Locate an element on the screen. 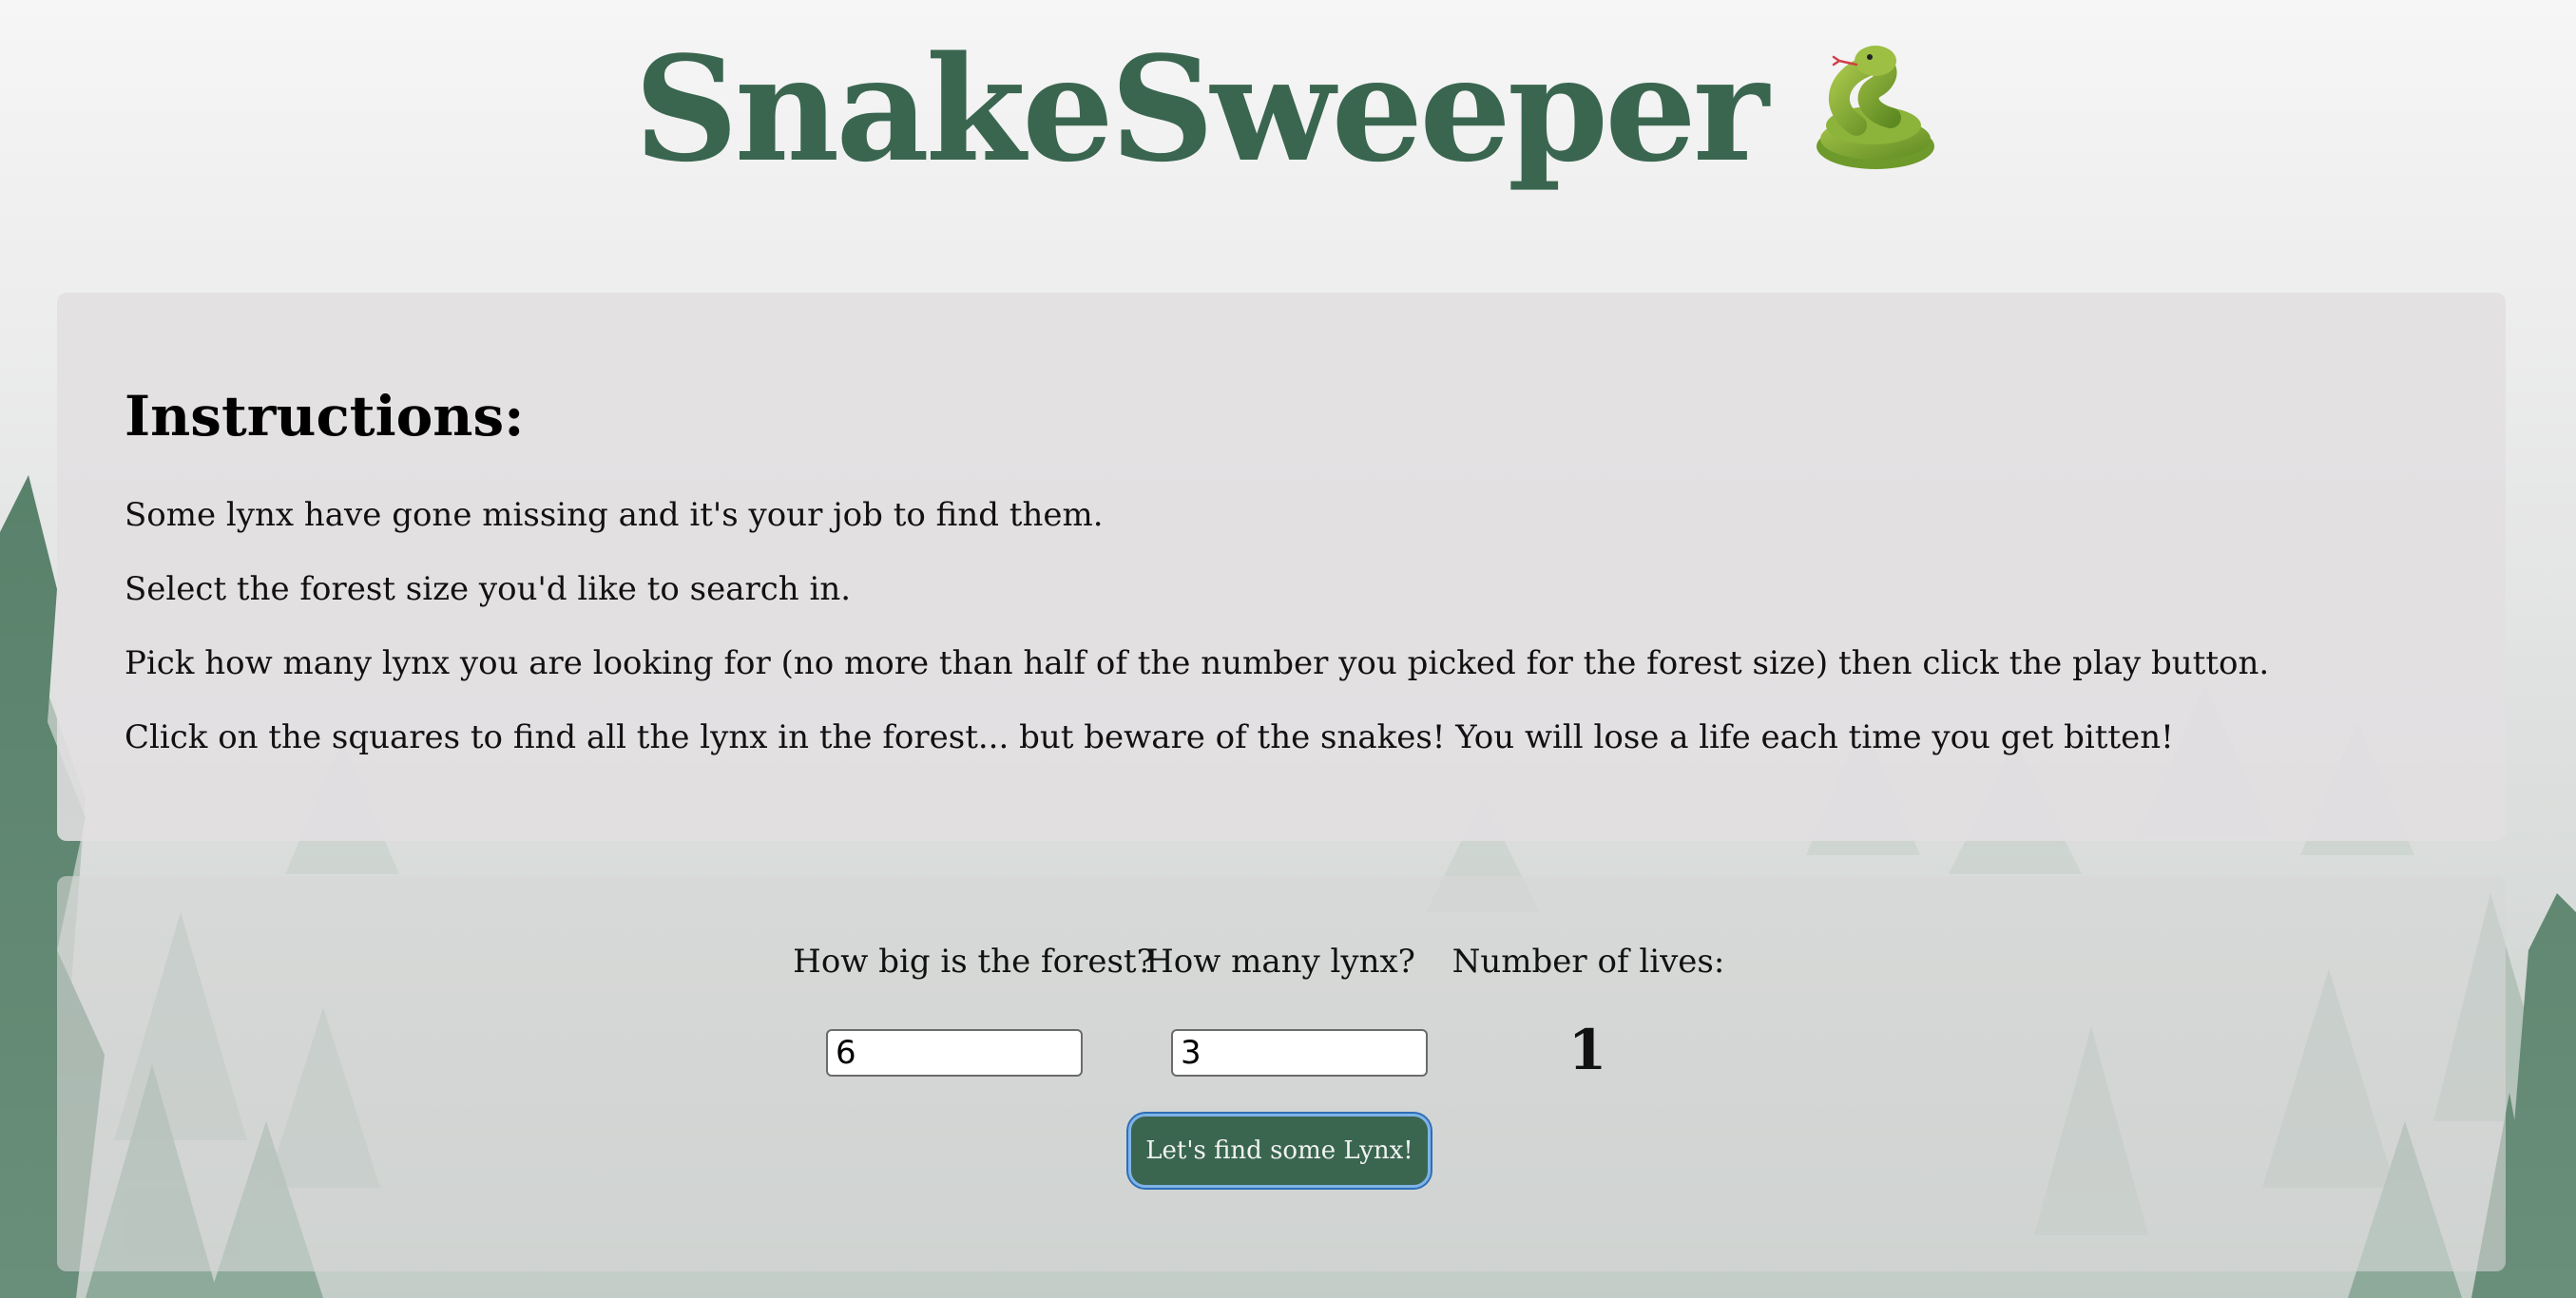 The image size is (2576, 1298). snake-icon is located at coordinates (1871, 106).